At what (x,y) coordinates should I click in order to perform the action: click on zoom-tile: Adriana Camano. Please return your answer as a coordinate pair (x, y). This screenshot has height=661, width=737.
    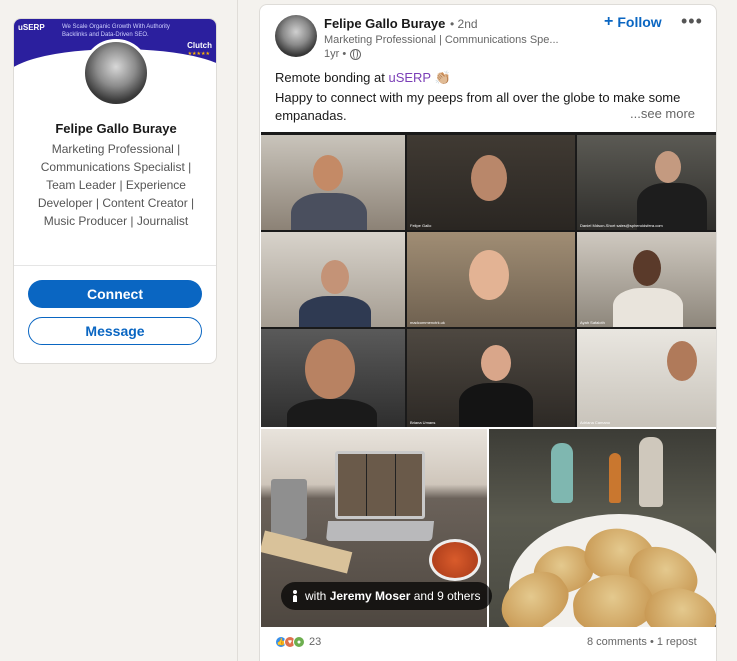
    Looking at the image, I should click on (646, 378).